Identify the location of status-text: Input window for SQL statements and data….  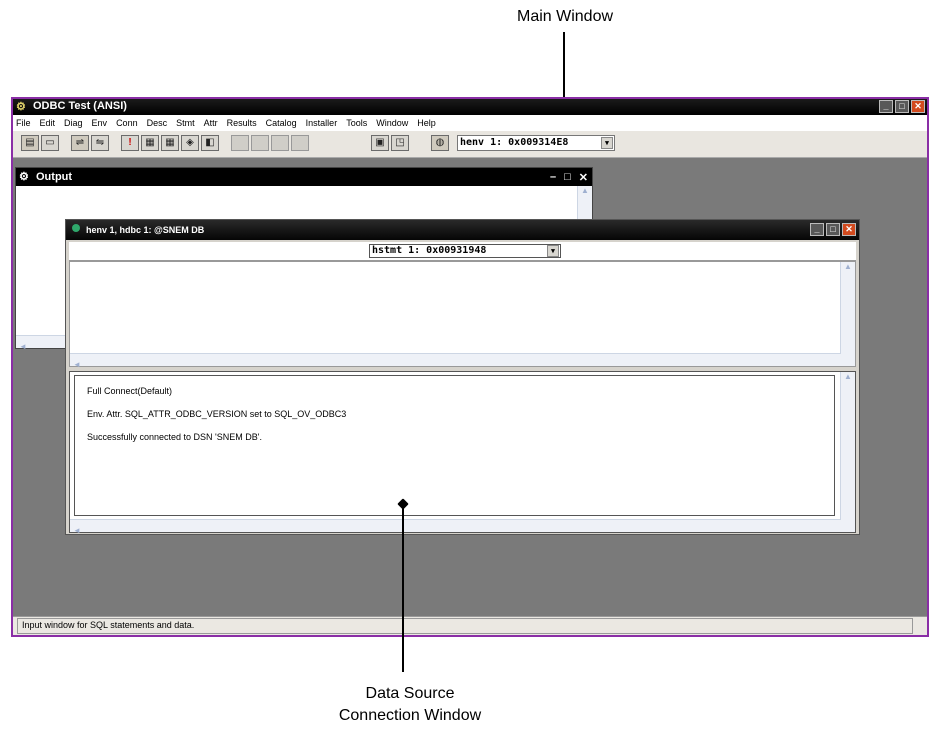
(465, 626).